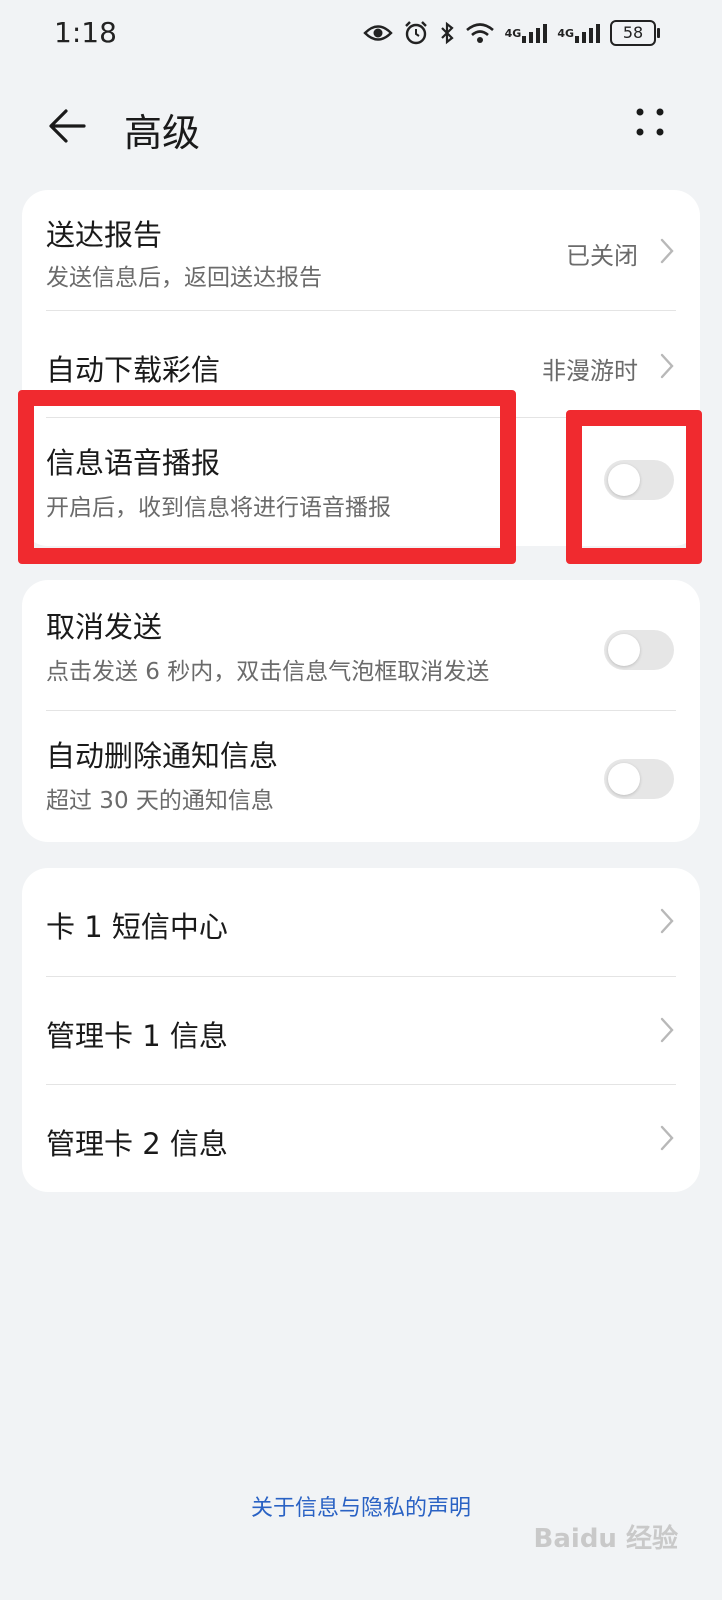 The width and height of the screenshot is (722, 1600). What do you see at coordinates (160, 801) in the screenshot?
I see `auto-delete-notifications-subtitle: 超过 30 天的通知信息` at bounding box center [160, 801].